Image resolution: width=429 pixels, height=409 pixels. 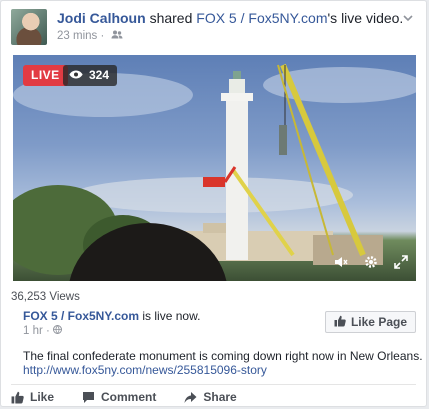 I want to click on shared-page-link: FOX 5 / Fox5NY.com, so click(x=261, y=18).